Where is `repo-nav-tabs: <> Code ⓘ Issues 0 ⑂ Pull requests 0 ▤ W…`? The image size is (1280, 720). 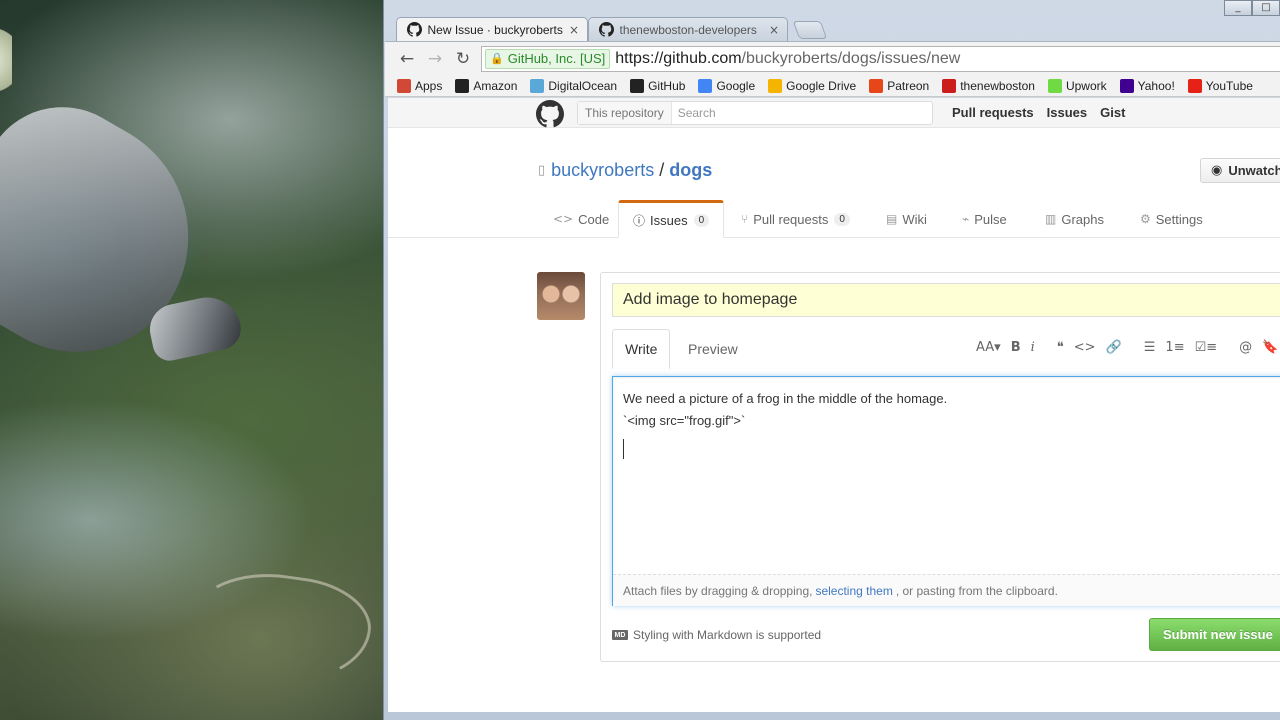
repo-nav-tabs: <> Code ⓘ Issues 0 ⑂ Pull requests 0 ▤ W… is located at coordinates (834, 219).